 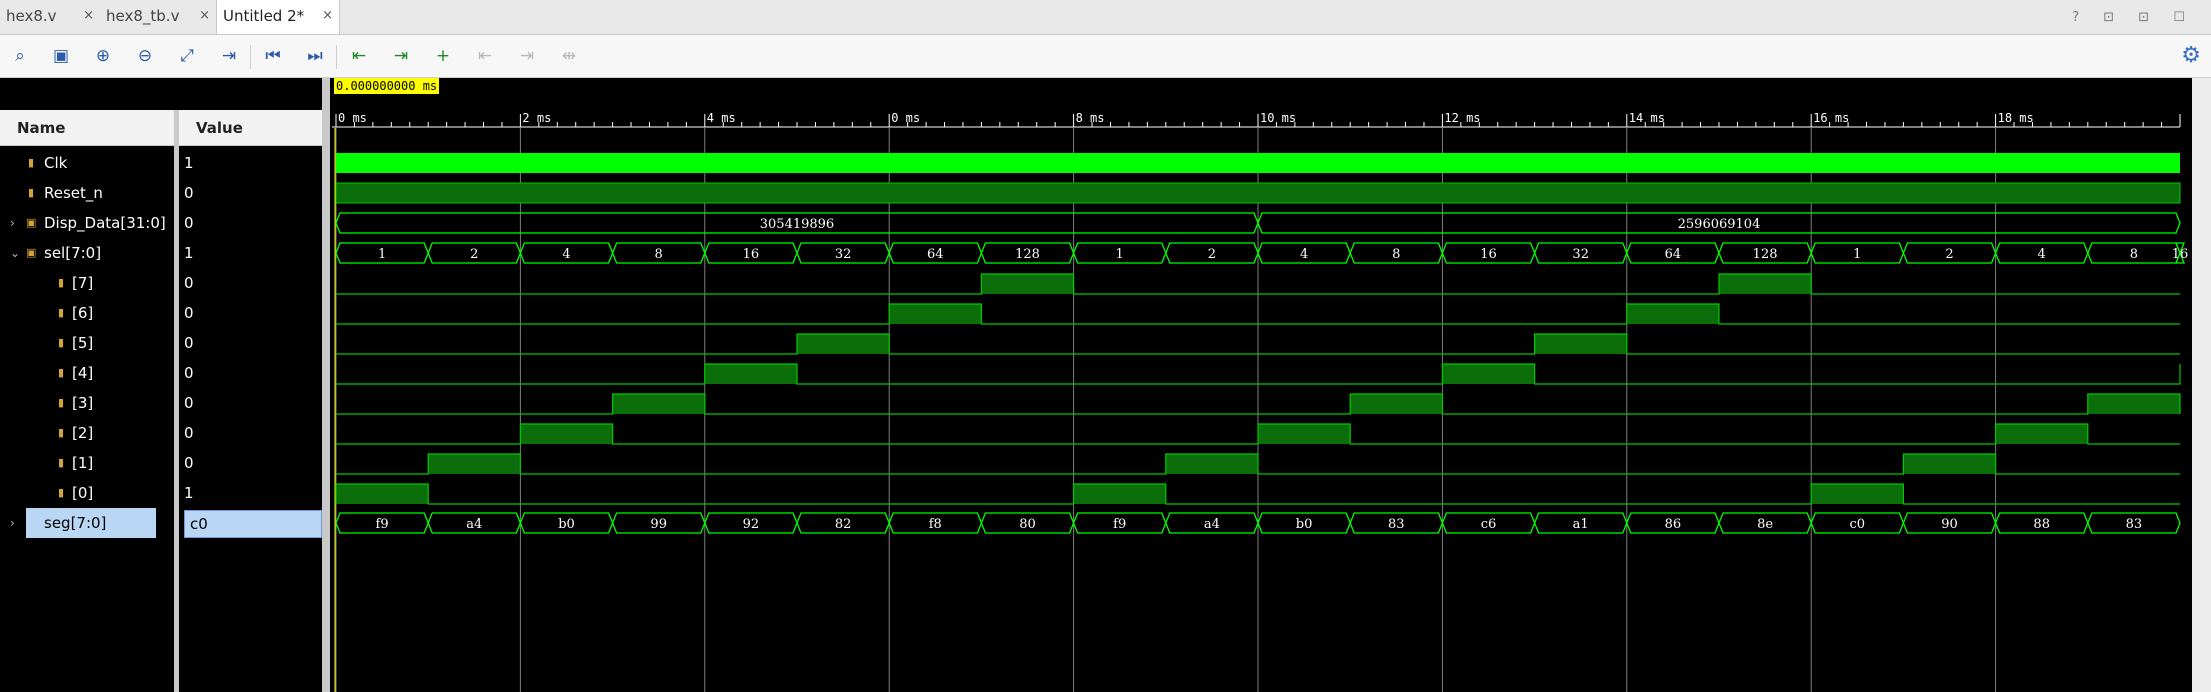 I want to click on value-column-header: Value, so click(x=250, y=128).